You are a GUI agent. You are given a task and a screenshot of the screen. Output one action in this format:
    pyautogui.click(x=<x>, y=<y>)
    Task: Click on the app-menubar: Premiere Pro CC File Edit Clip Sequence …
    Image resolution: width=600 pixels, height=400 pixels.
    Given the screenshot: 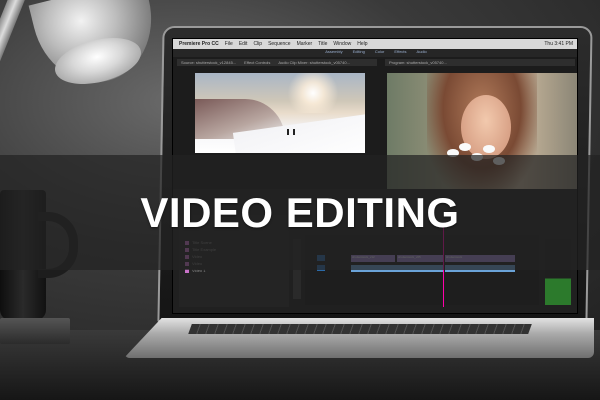 What is the action you would take?
    pyautogui.click(x=375, y=44)
    